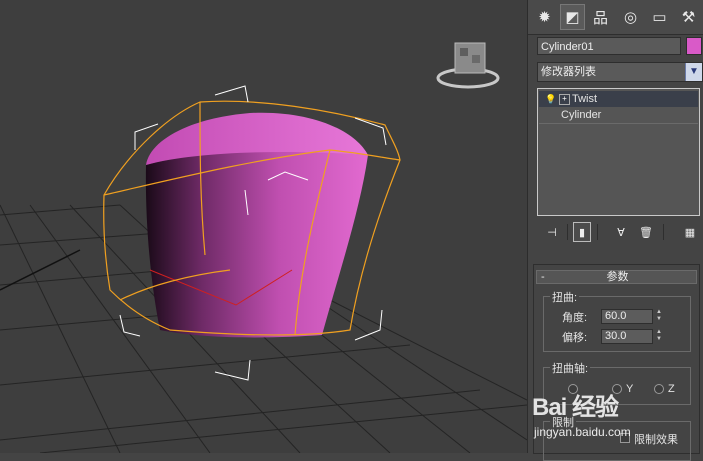 Image resolution: width=703 pixels, height=461 pixels. I want to click on stack-item-label: Cylinder, so click(581, 115).